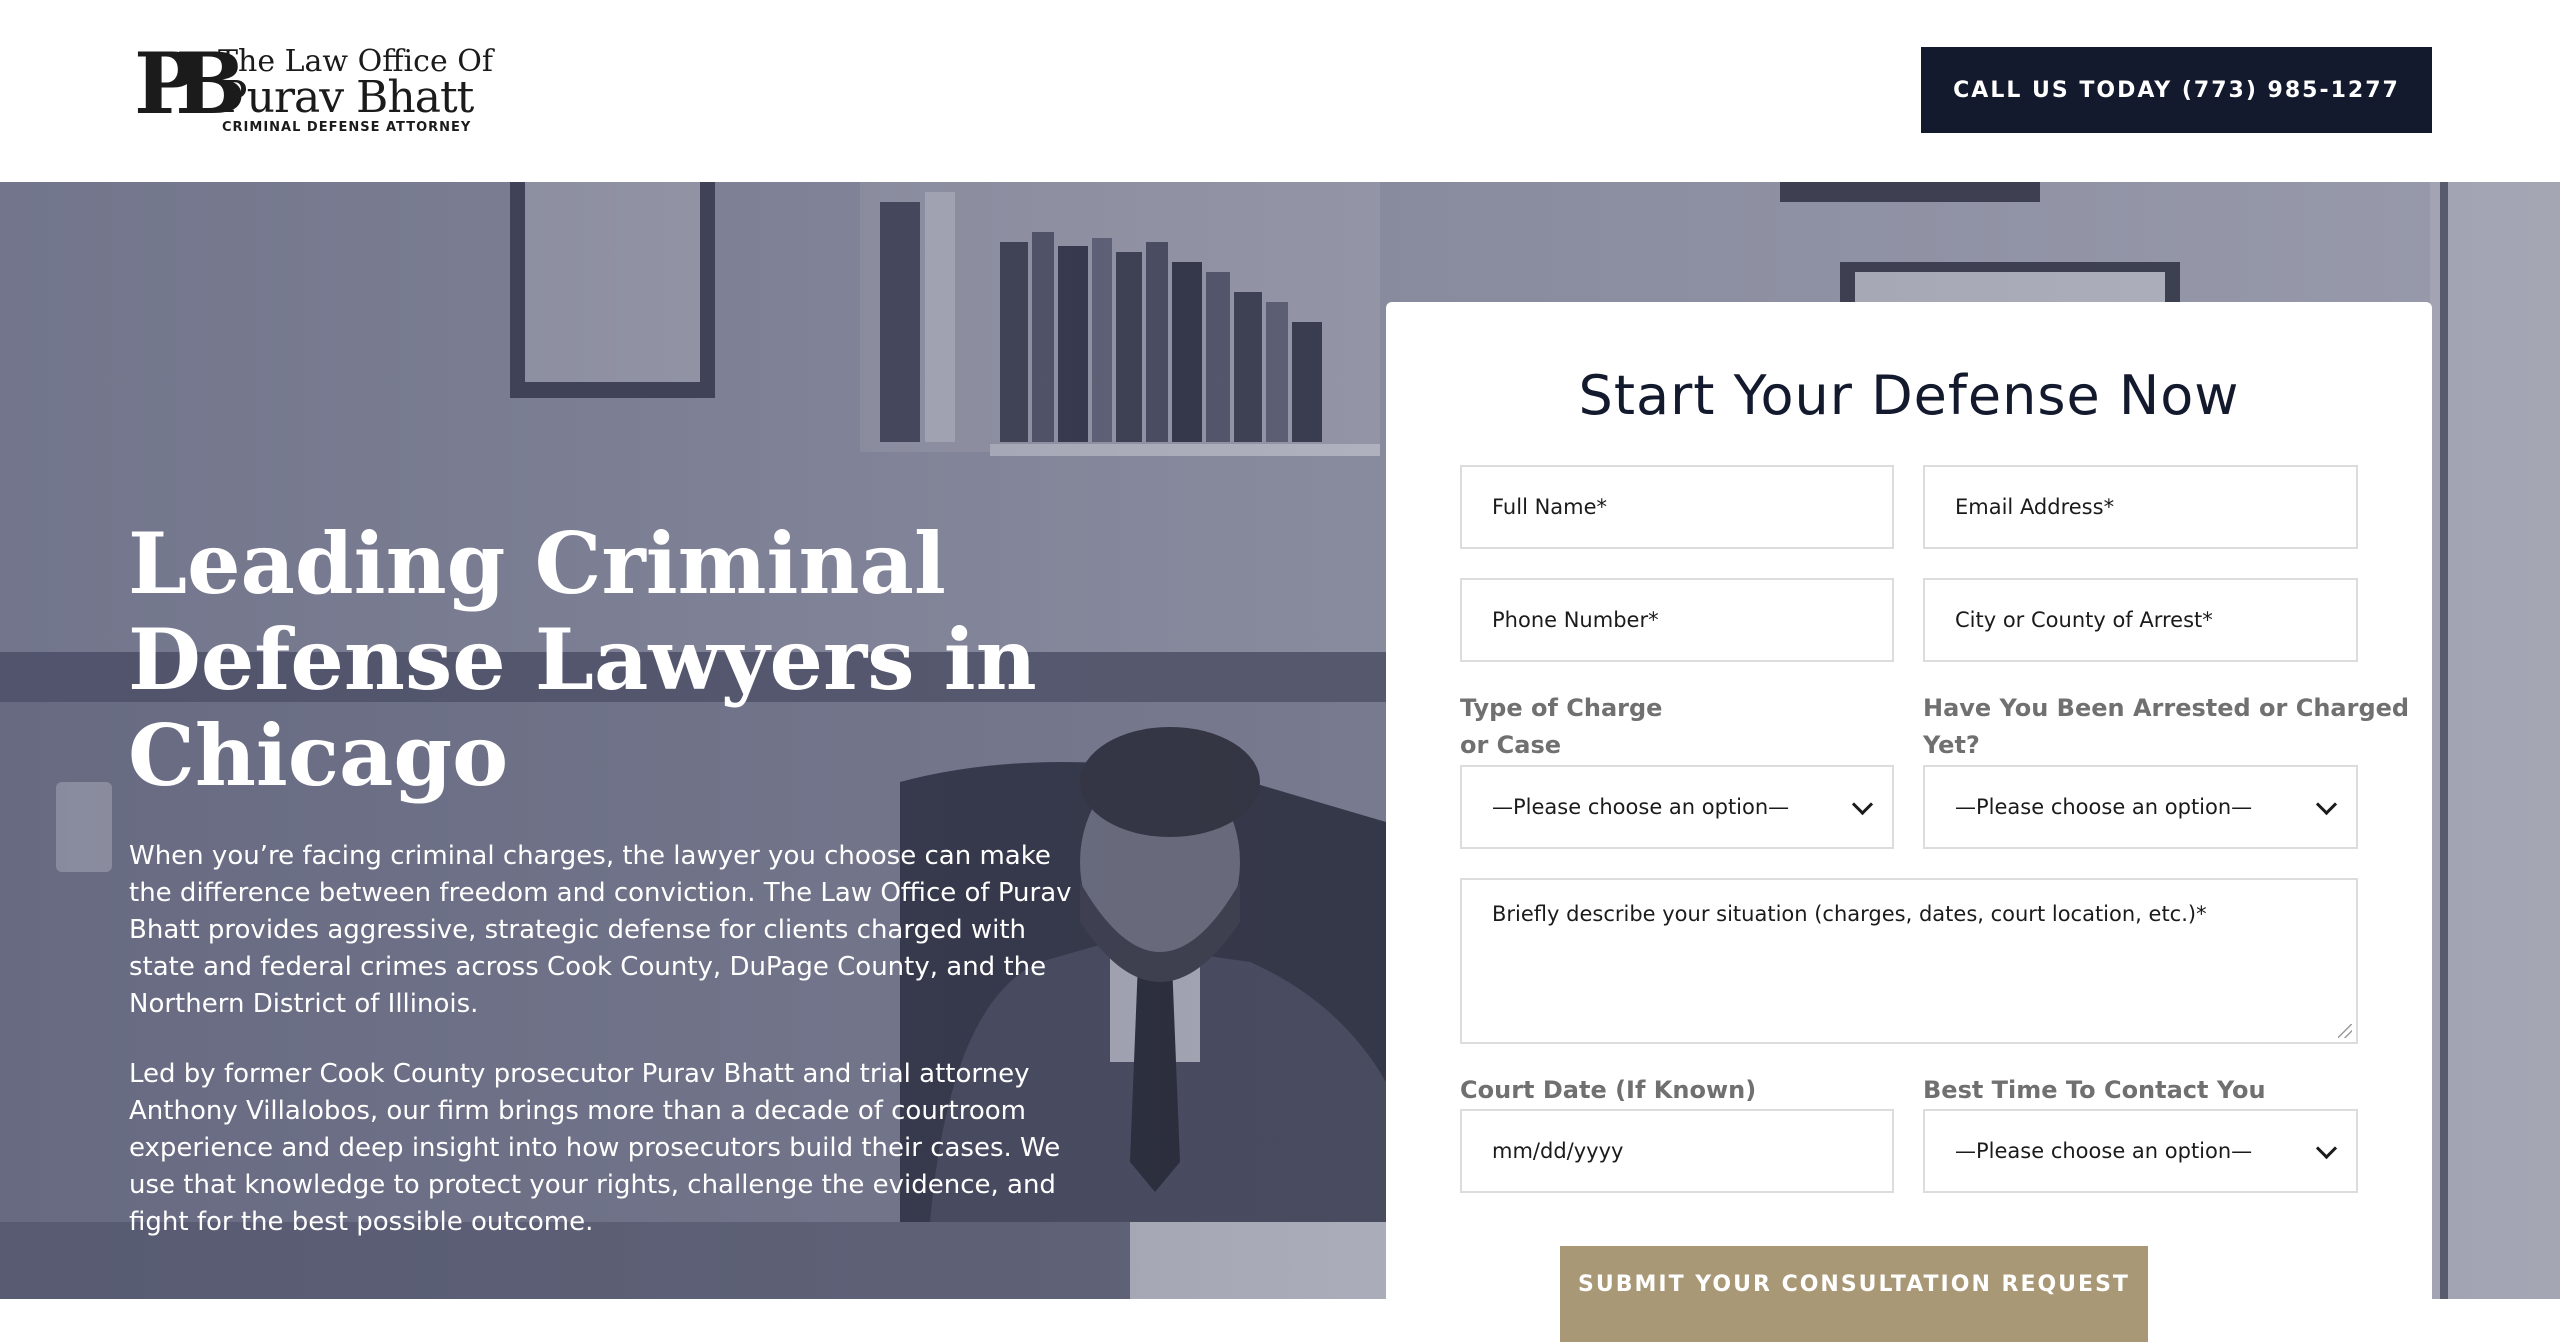 This screenshot has height=1342, width=2560. Describe the element at coordinates (2140, 620) in the screenshot. I see `city-input: City or County of Arrest*` at that location.